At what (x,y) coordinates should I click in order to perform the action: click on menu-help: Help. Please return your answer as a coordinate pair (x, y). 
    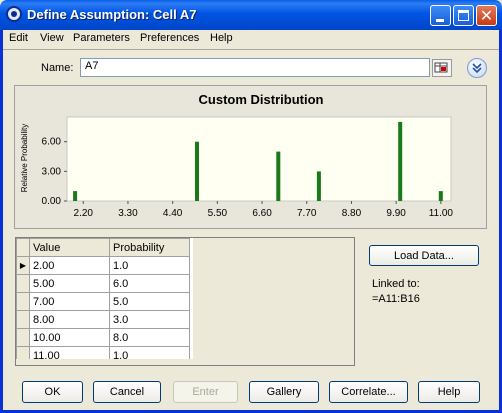
    Looking at the image, I should click on (221, 38).